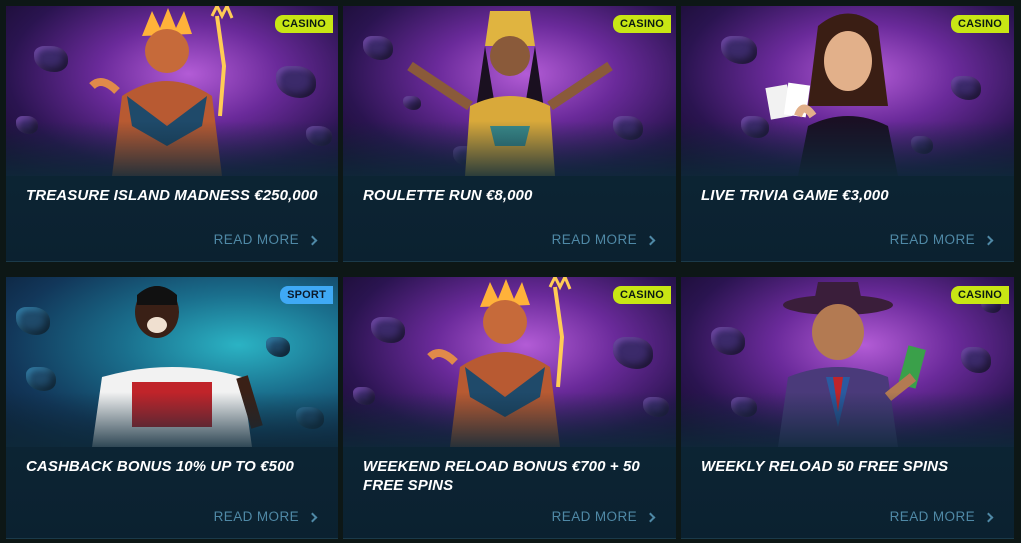  I want to click on promo-title: WEEKLY RELOAD 50 FREE SPINS, so click(825, 466).